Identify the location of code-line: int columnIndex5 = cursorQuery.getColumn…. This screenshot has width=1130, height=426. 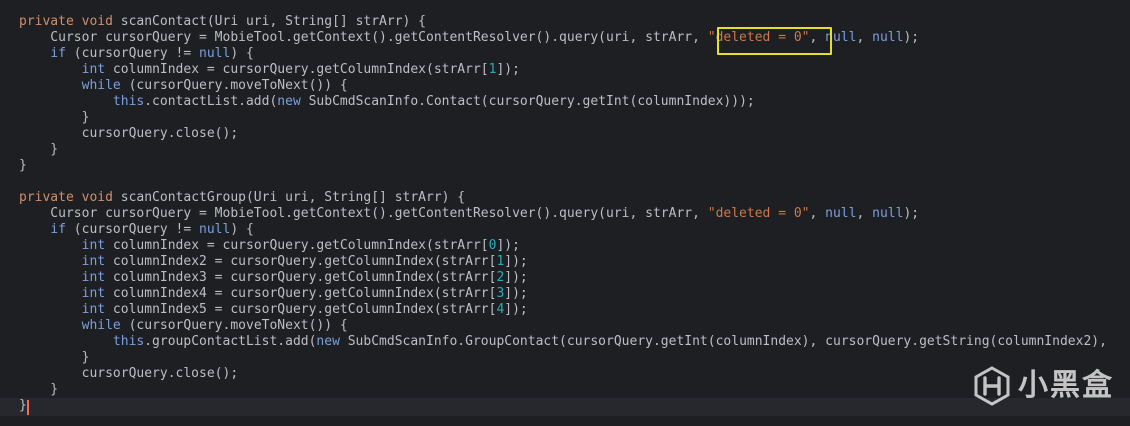
(563, 310).